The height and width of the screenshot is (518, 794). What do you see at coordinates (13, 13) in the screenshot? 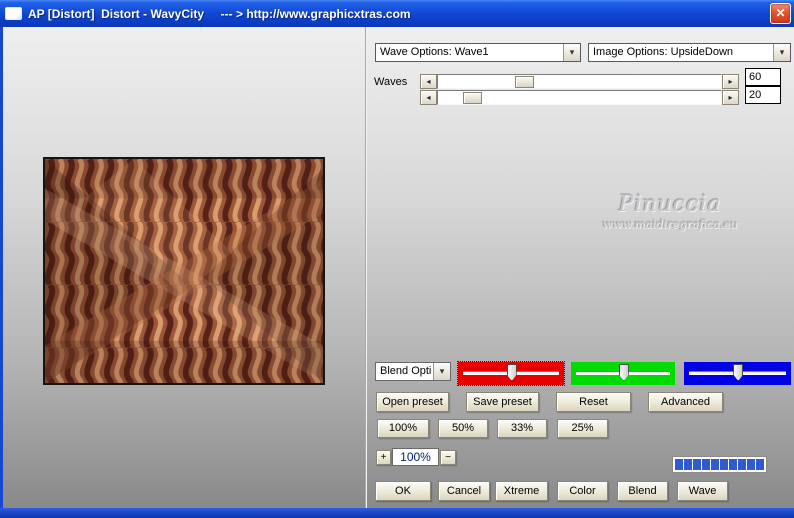
I see `window-icon` at bounding box center [13, 13].